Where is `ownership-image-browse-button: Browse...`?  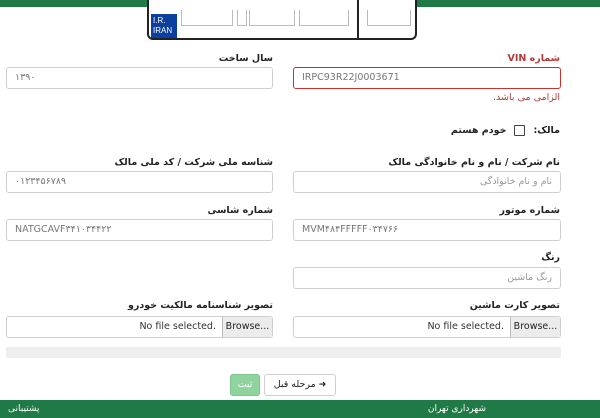
ownership-image-browse-button: Browse... is located at coordinates (247, 327).